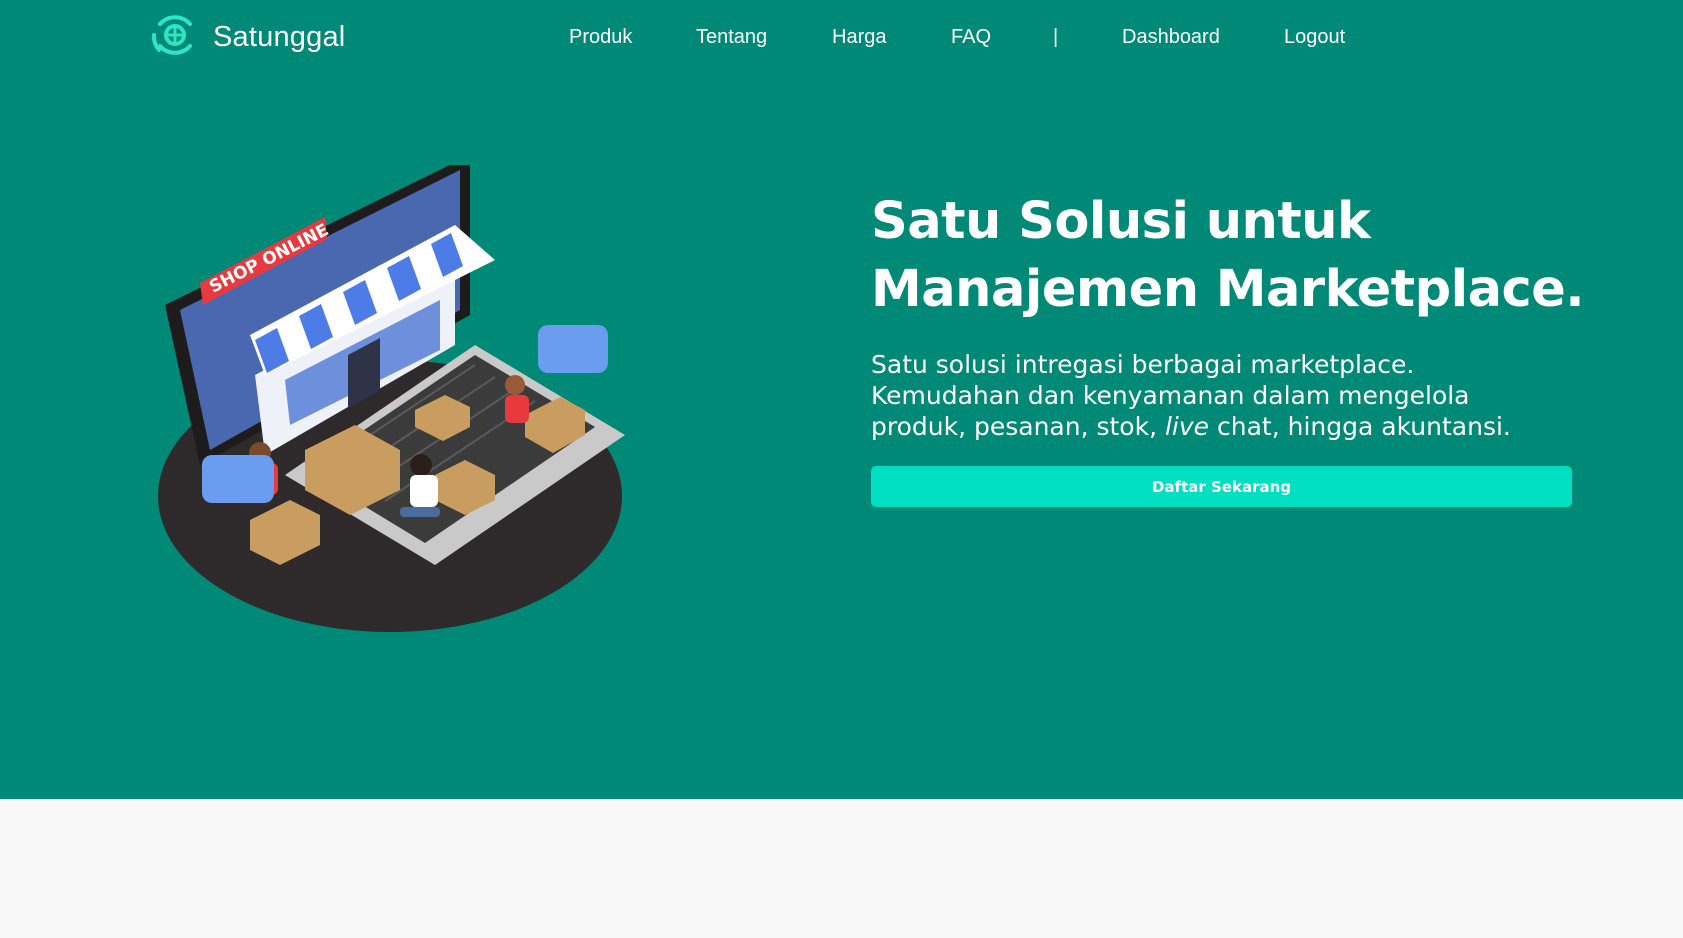 The width and height of the screenshot is (1683, 938). Describe the element at coordinates (1170, 395) in the screenshot. I see `hero-desc-line-2: Kemudahan dan kenyamanan dalam mengelola` at that location.